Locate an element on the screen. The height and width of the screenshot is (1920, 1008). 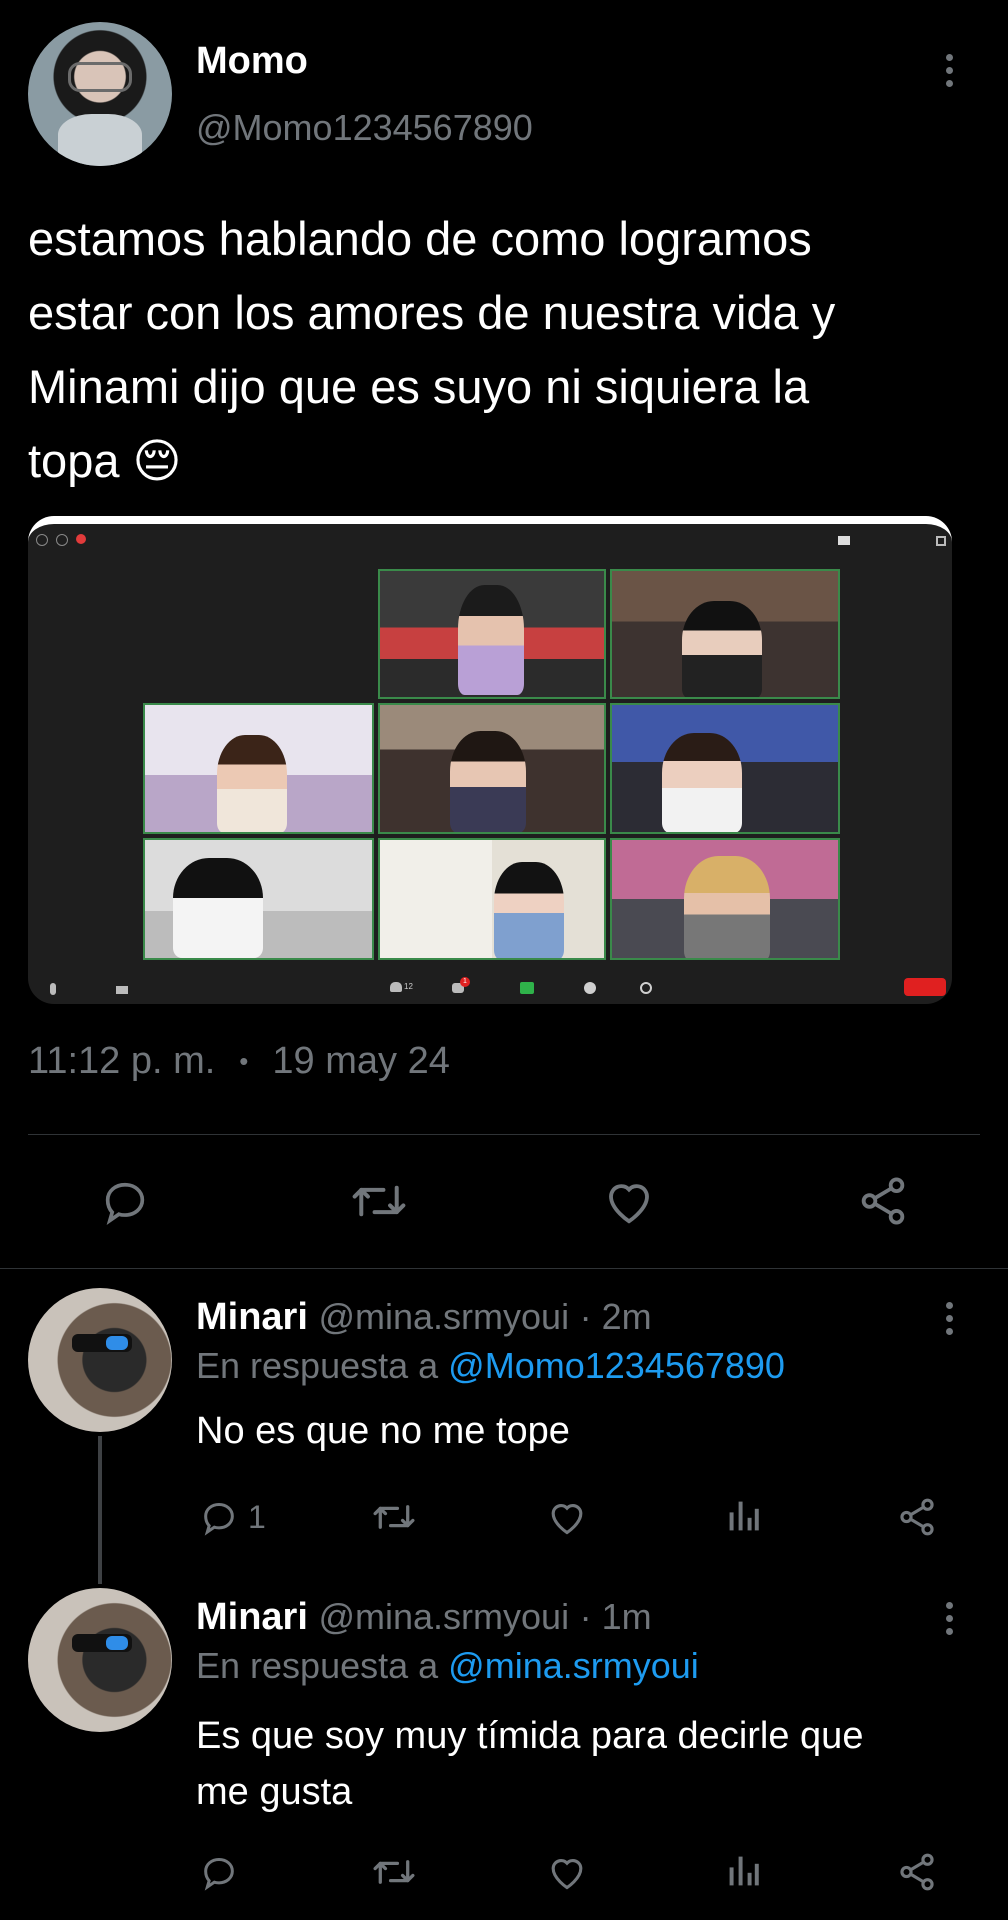
reply-context: En respuesta a @mina.srmyoui is located at coordinates (447, 1666).